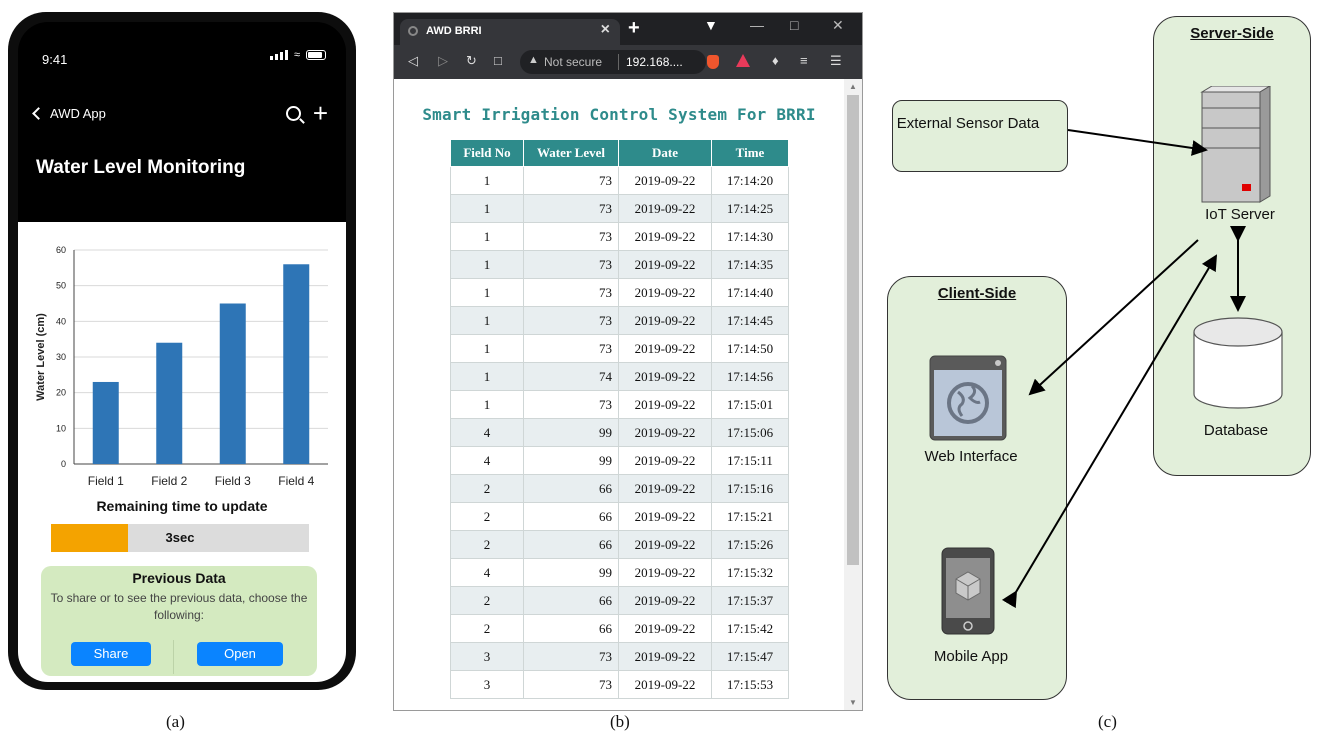 This screenshot has height=742, width=1322. Describe the element at coordinates (111, 654) in the screenshot. I see `share-button: Share` at that location.